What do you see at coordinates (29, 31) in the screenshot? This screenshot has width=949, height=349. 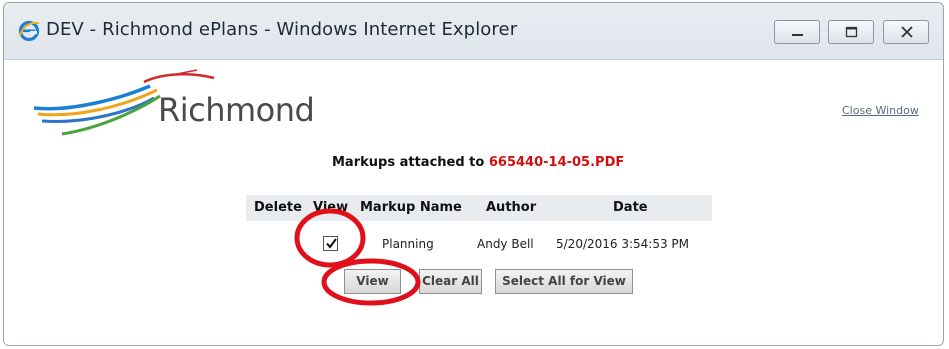 I see `internet-explorer-icon` at bounding box center [29, 31].